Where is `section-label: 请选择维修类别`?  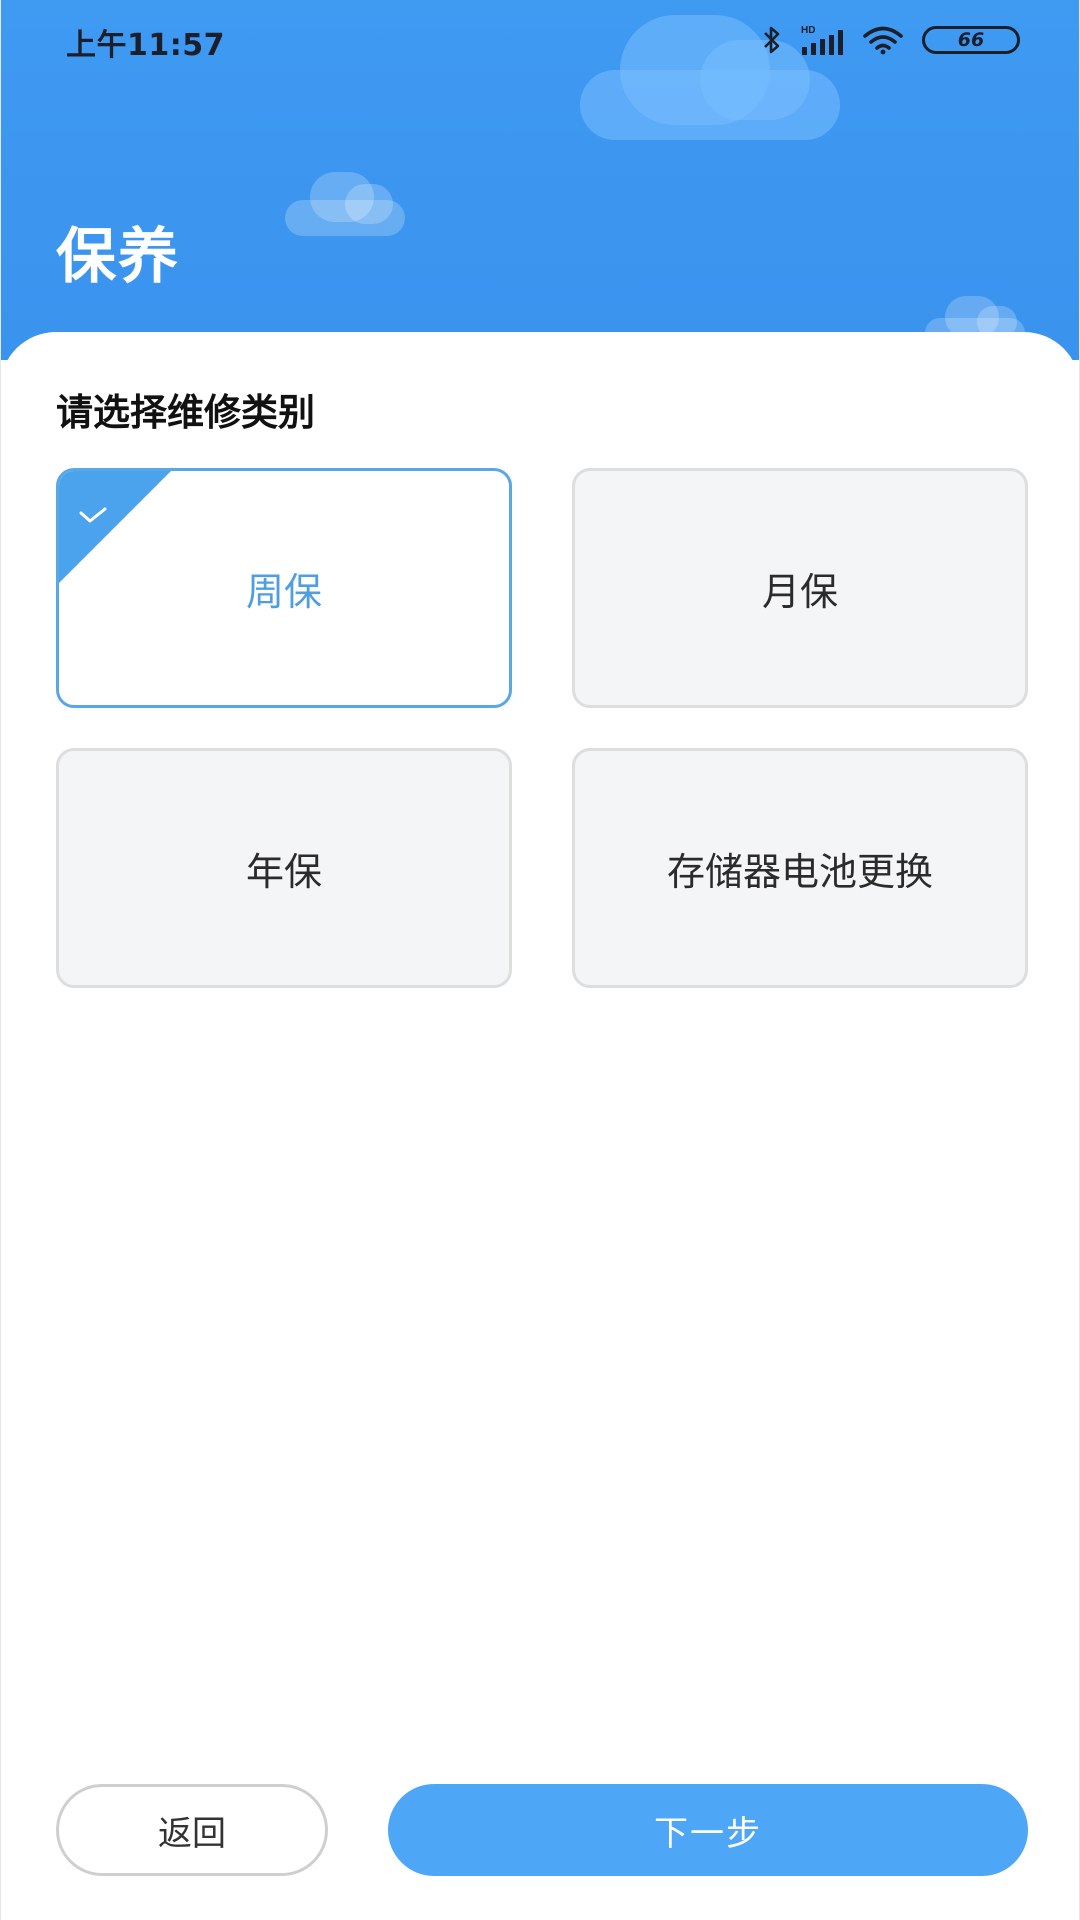 section-label: 请选择维修类别 is located at coordinates (185, 412).